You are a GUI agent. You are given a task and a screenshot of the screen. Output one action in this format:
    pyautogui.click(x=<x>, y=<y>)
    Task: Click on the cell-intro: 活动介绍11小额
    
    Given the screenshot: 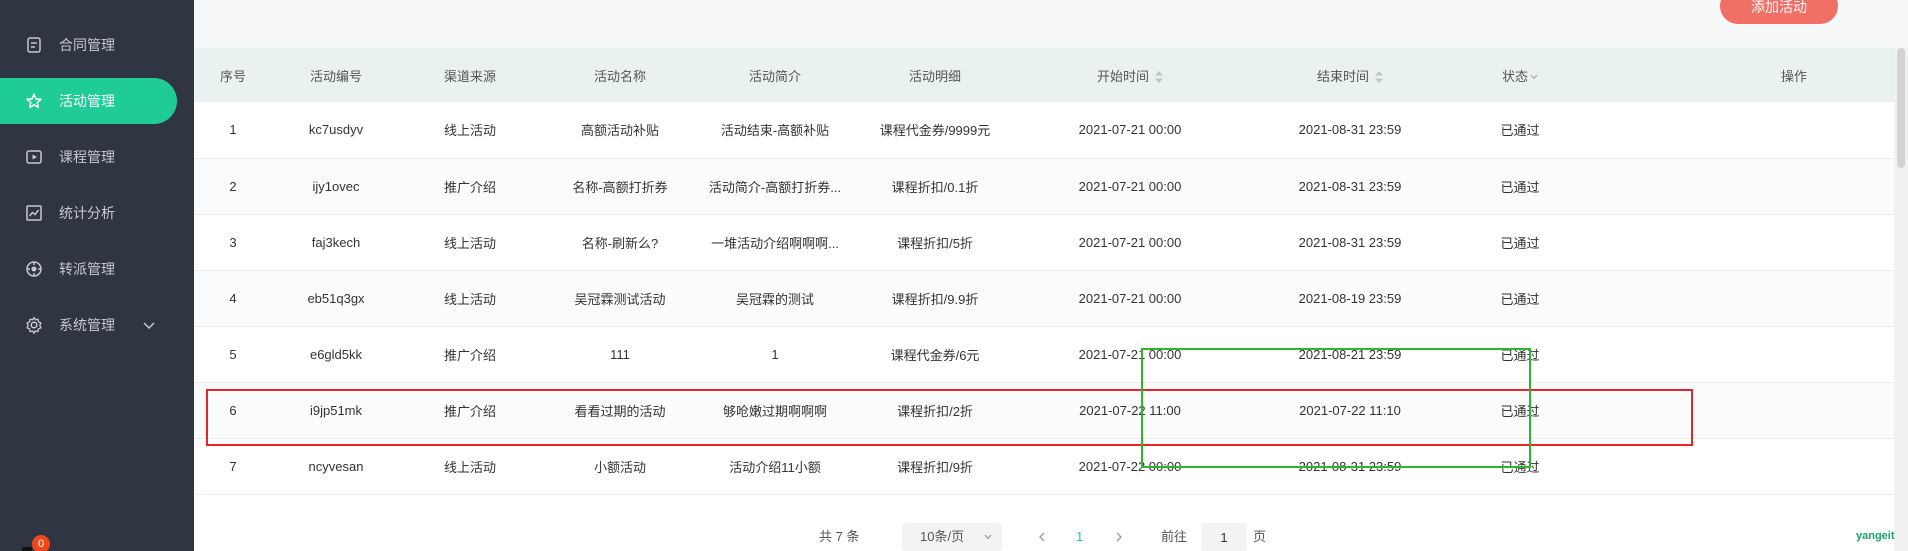 What is the action you would take?
    pyautogui.click(x=775, y=467)
    